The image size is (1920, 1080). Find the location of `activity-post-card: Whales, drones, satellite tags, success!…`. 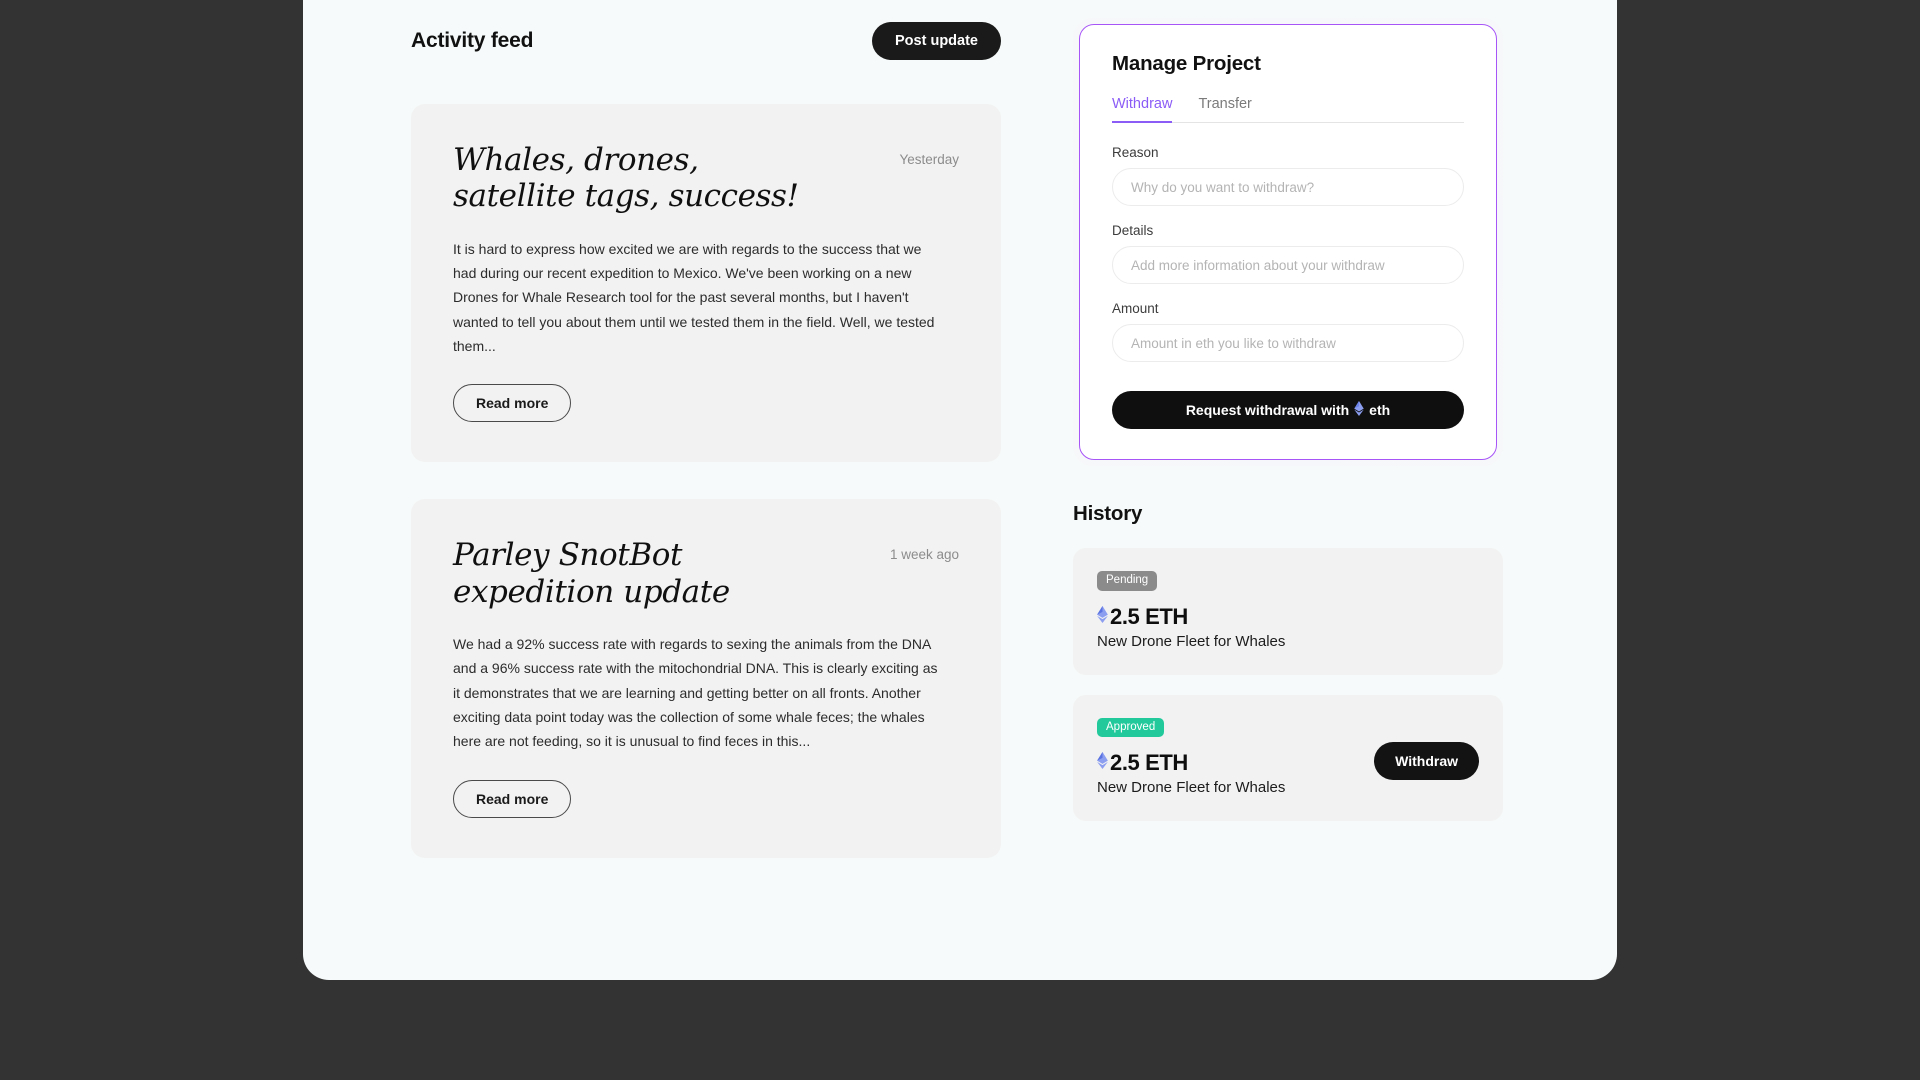

activity-post-card: Whales, drones, satellite tags, success!… is located at coordinates (706, 283).